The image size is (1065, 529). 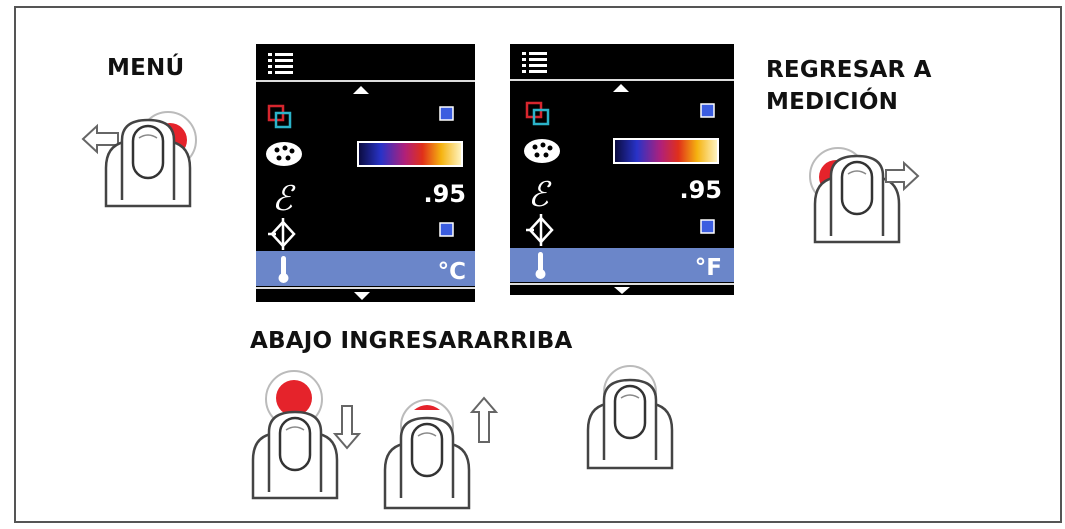 What do you see at coordinates (708, 268) in the screenshot?
I see `unit-value: °F` at bounding box center [708, 268].